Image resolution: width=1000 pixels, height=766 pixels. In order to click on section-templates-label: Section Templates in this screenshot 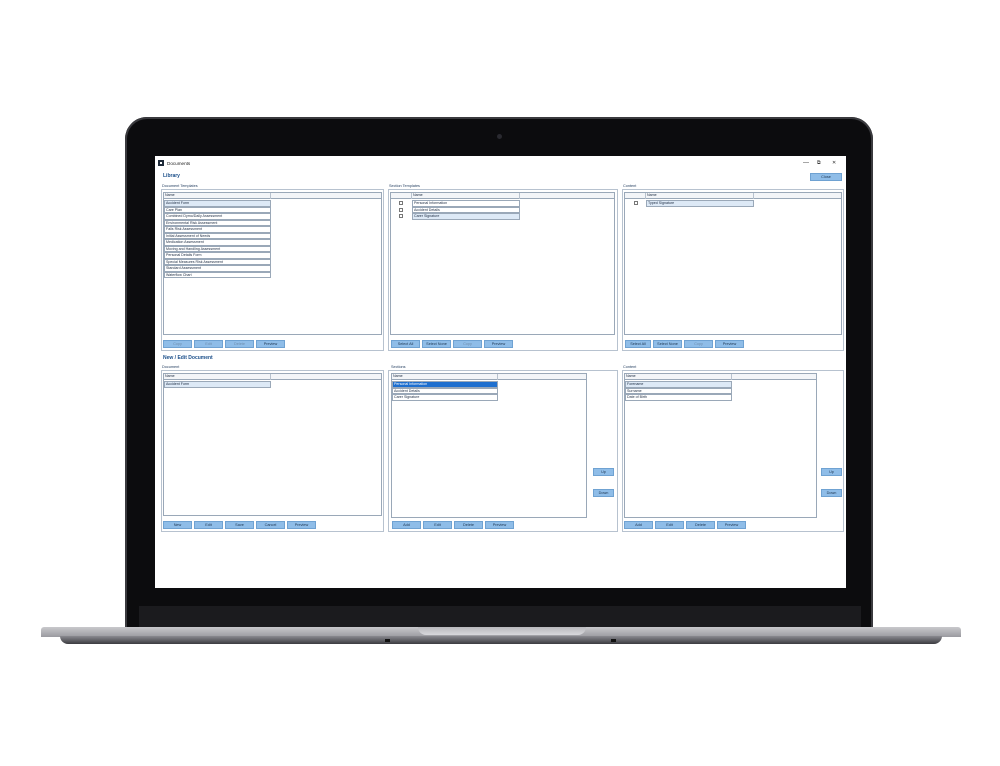, I will do `click(404, 186)`.